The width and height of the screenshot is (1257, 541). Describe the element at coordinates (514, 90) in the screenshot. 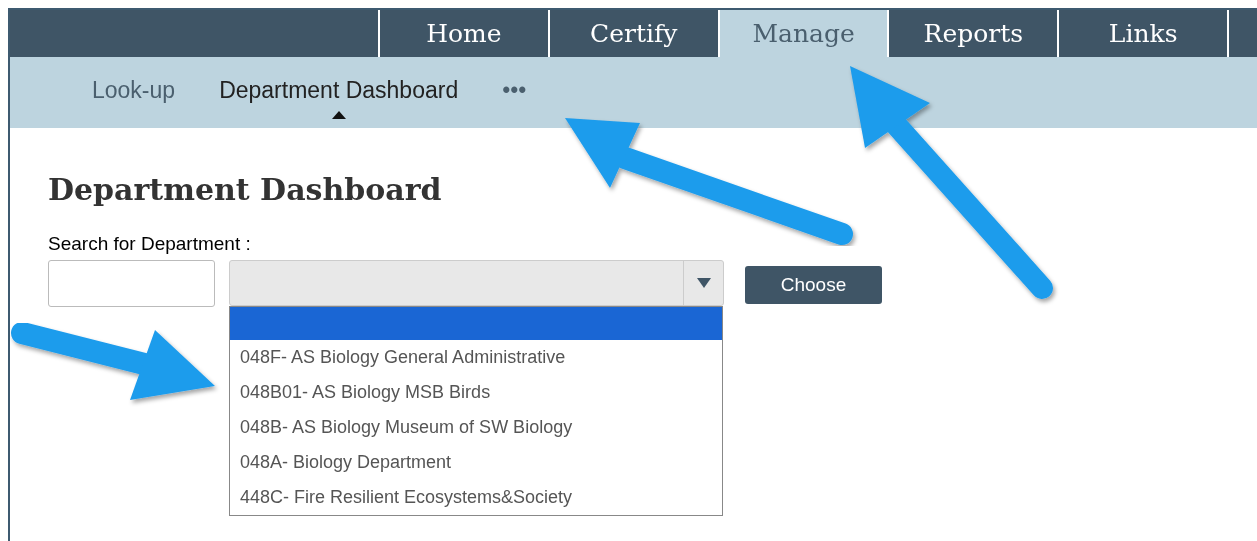

I see `subnav-link: •••` at that location.